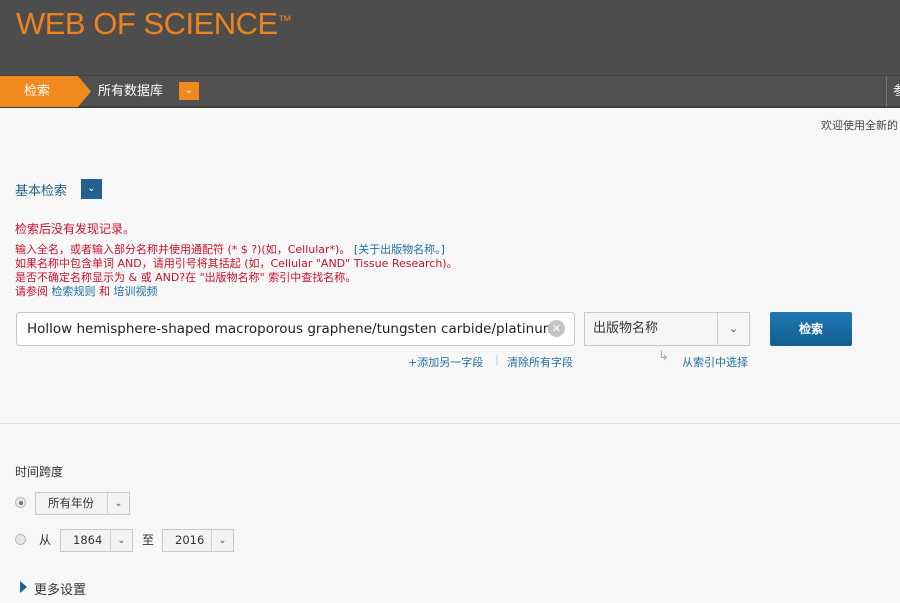  I want to click on logo: WEB OF SCIENCE™, so click(154, 24).